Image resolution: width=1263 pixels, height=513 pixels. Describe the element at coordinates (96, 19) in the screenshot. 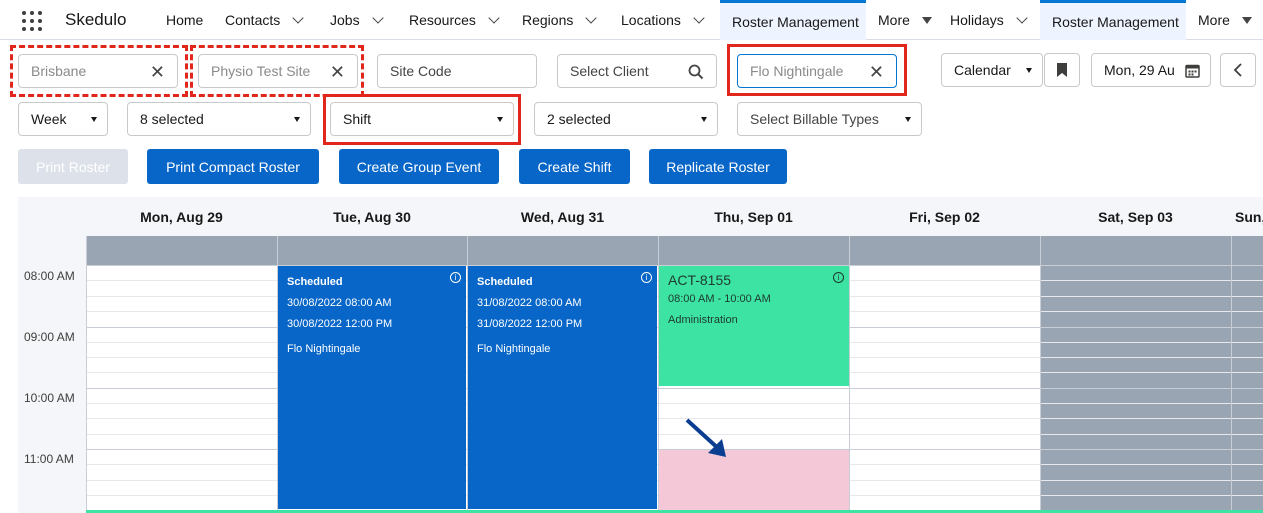

I see `app-name: Skedulo` at that location.